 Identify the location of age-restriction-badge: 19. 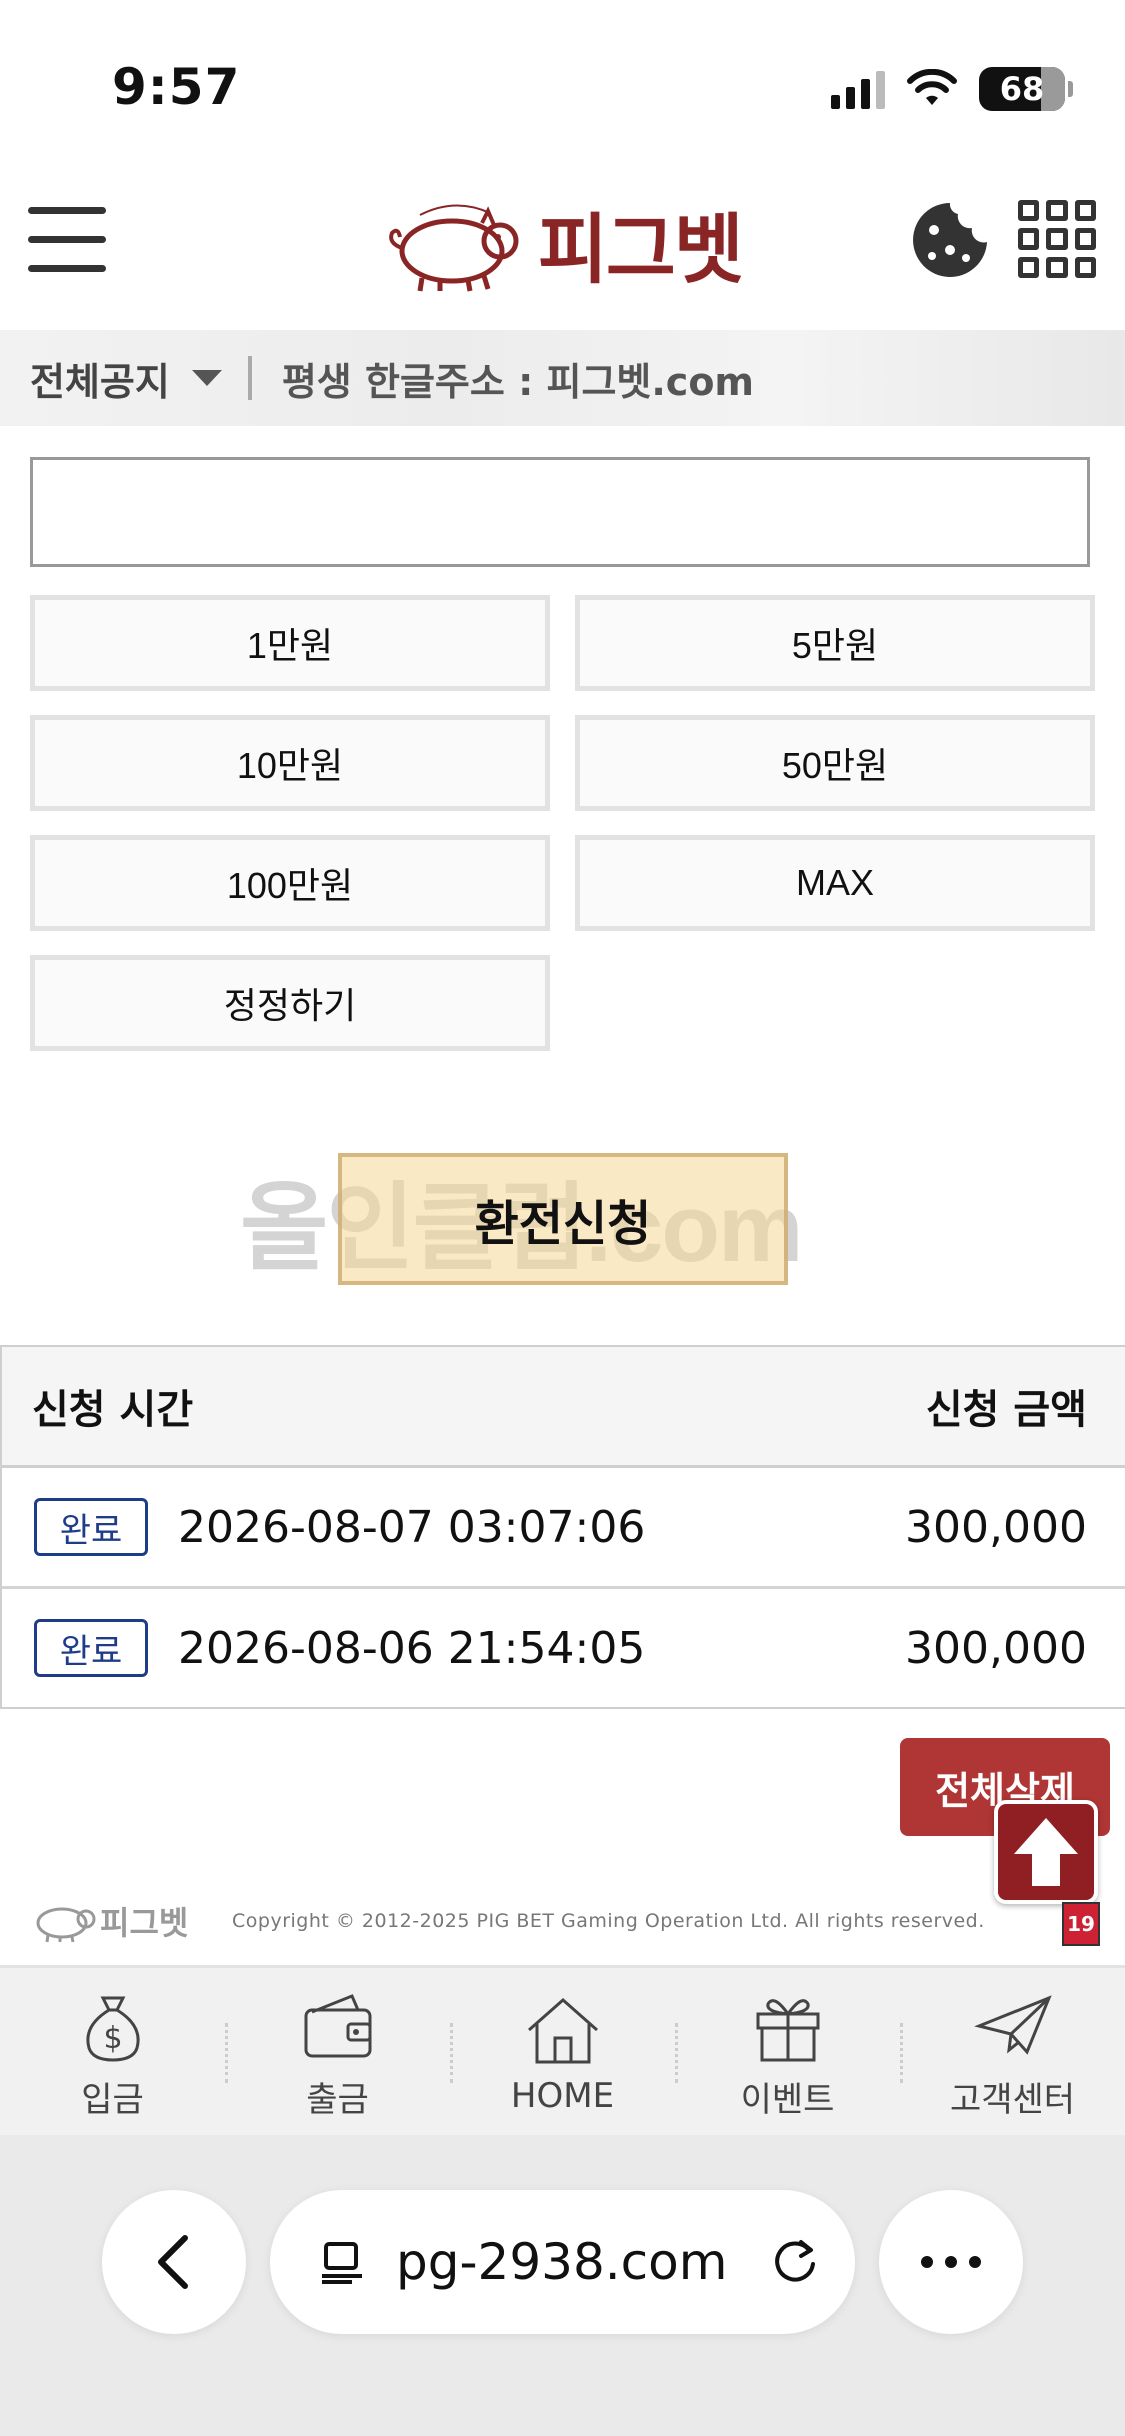
(1081, 1924).